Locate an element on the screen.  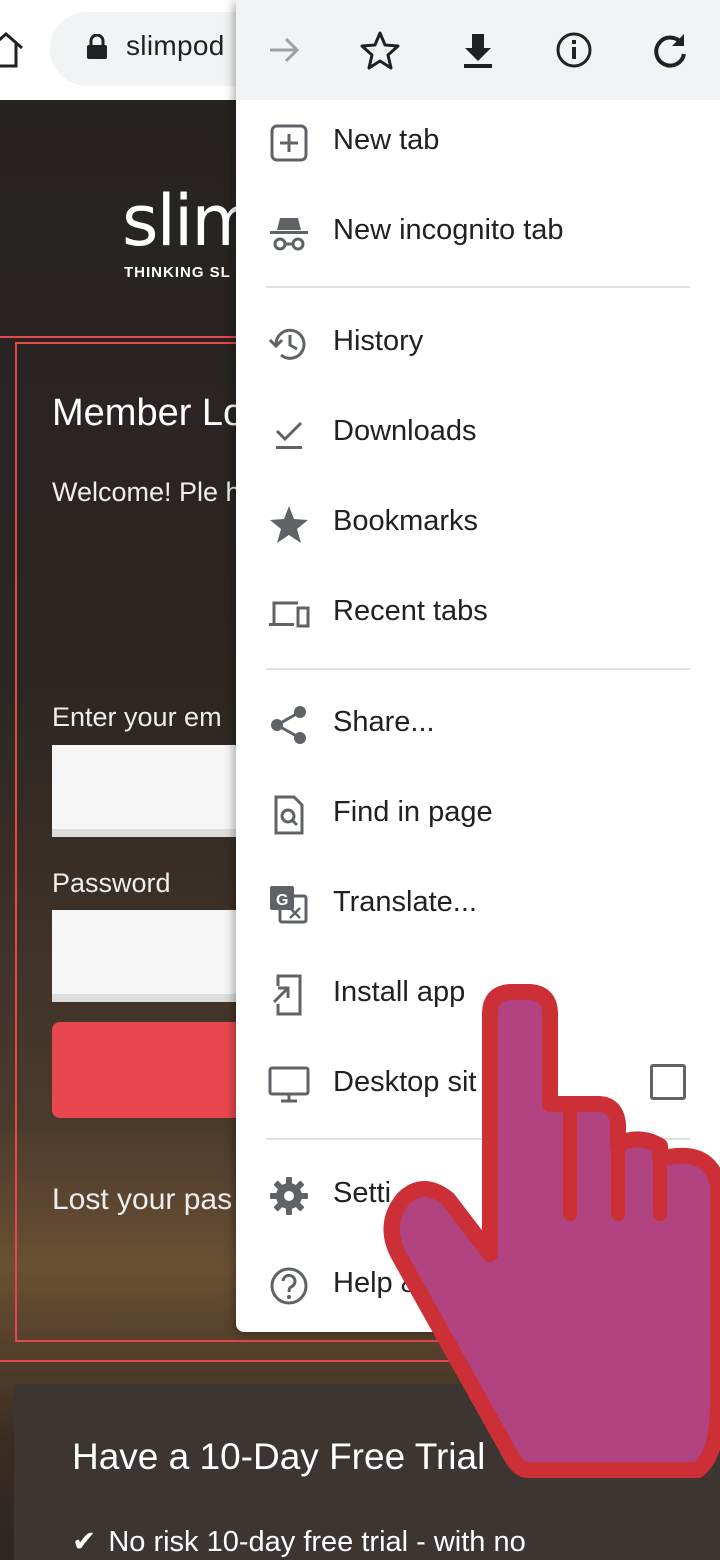
menu-item-label: New incognito tab is located at coordinates (448, 230).